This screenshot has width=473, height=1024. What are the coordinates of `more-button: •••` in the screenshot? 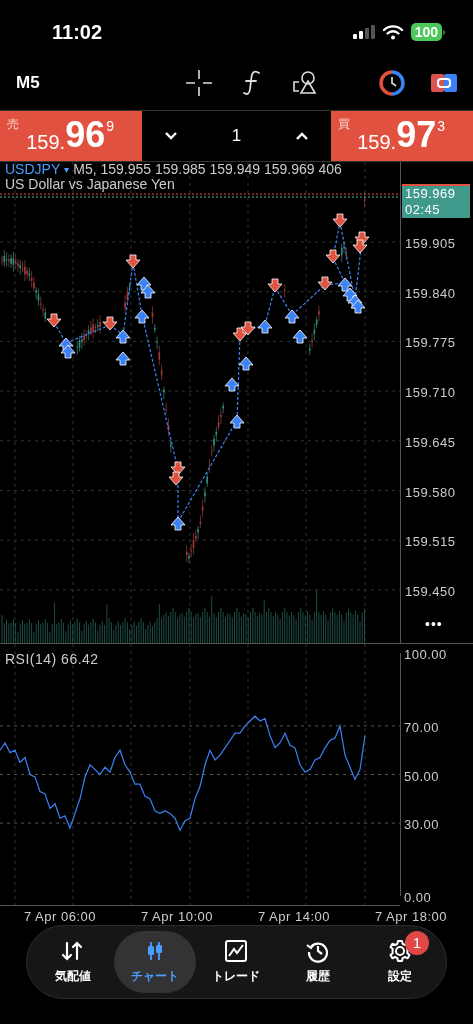 It's located at (434, 624).